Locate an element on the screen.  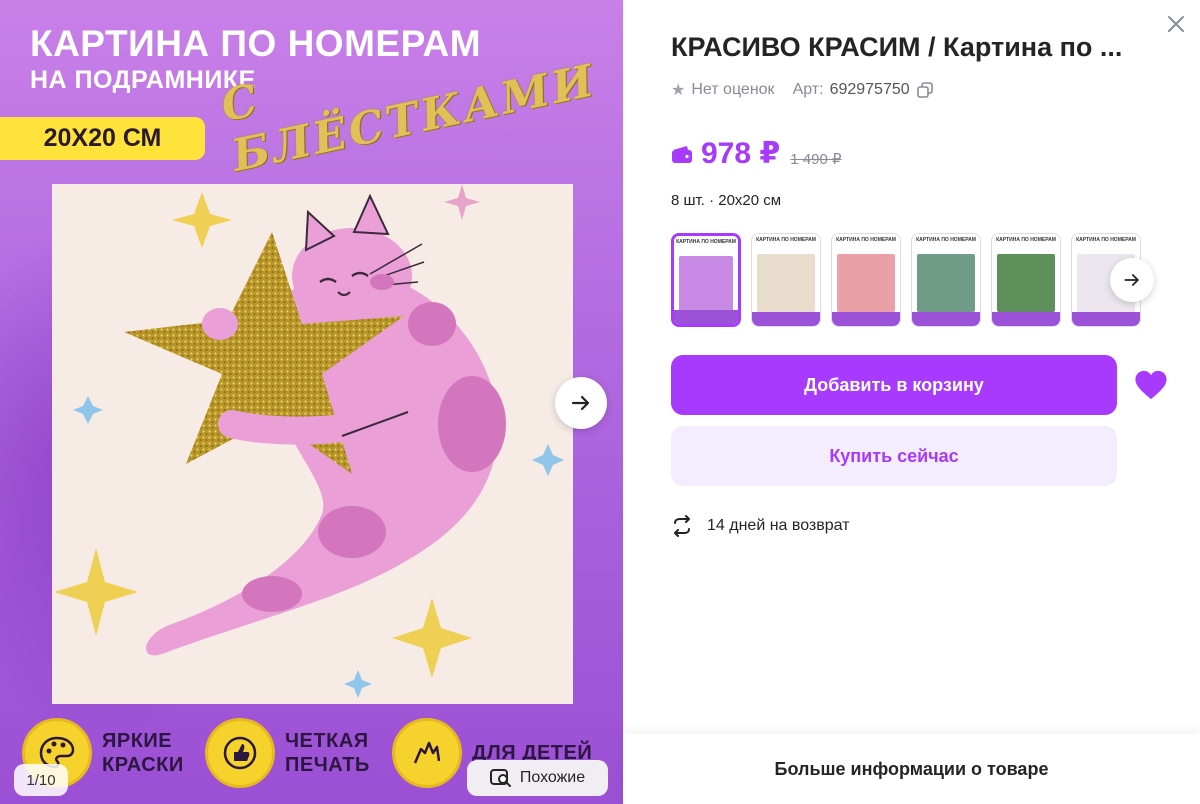
similar-label: Похожие is located at coordinates (552, 777).